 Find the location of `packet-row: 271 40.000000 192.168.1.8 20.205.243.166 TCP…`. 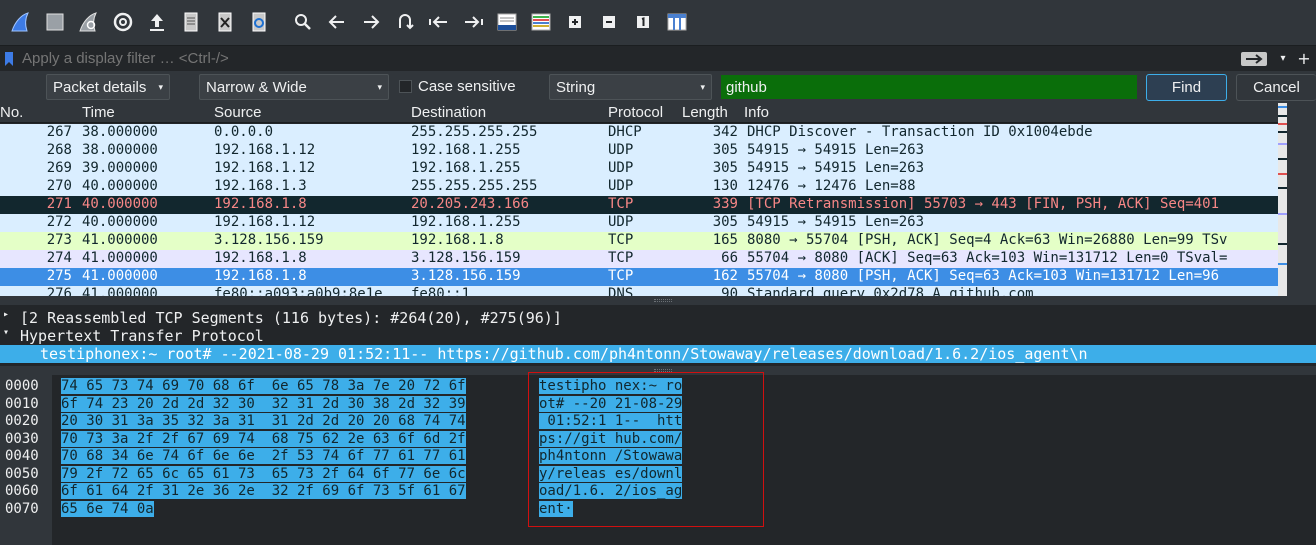

packet-row: 271 40.000000 192.168.1.8 20.205.243.166 TCP… is located at coordinates (639, 205).